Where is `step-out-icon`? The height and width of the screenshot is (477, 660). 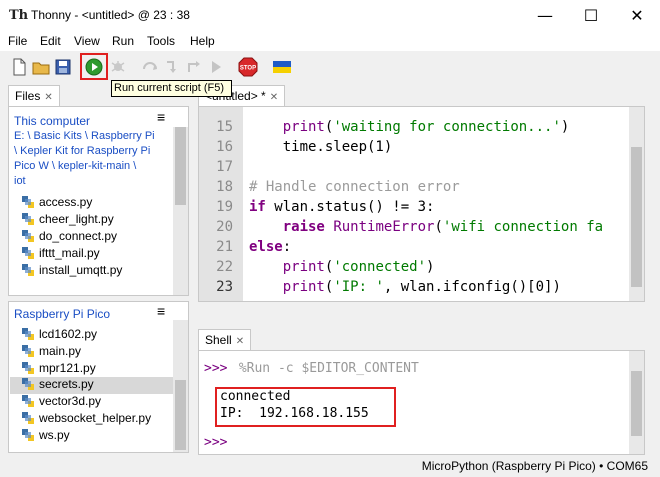 step-out-icon is located at coordinates (194, 67).